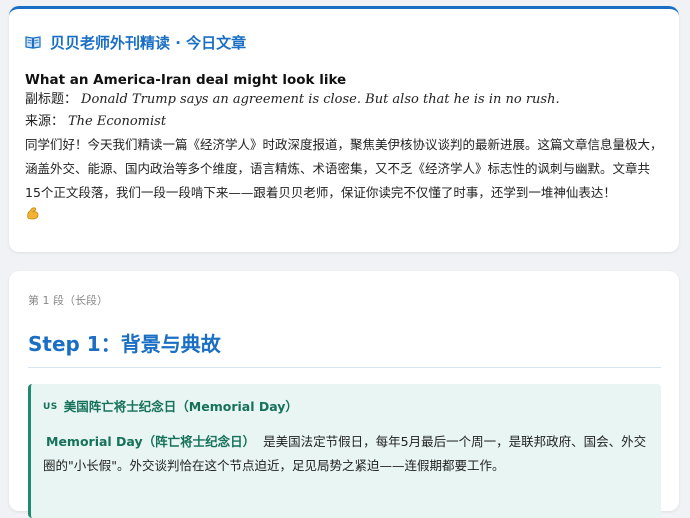 This screenshot has height=518, width=690. What do you see at coordinates (148, 42) in the screenshot?
I see `intro-title: 贝贝老师外刊精读 · 今日文章` at bounding box center [148, 42].